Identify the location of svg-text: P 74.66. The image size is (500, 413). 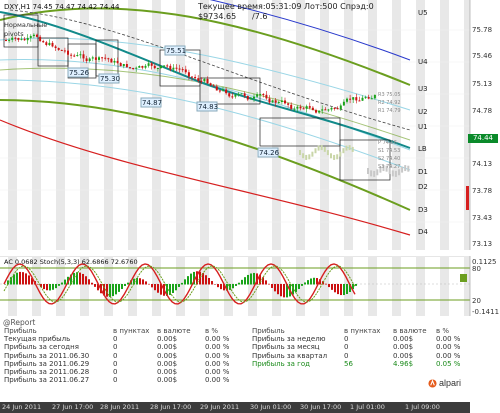
(387, 143).